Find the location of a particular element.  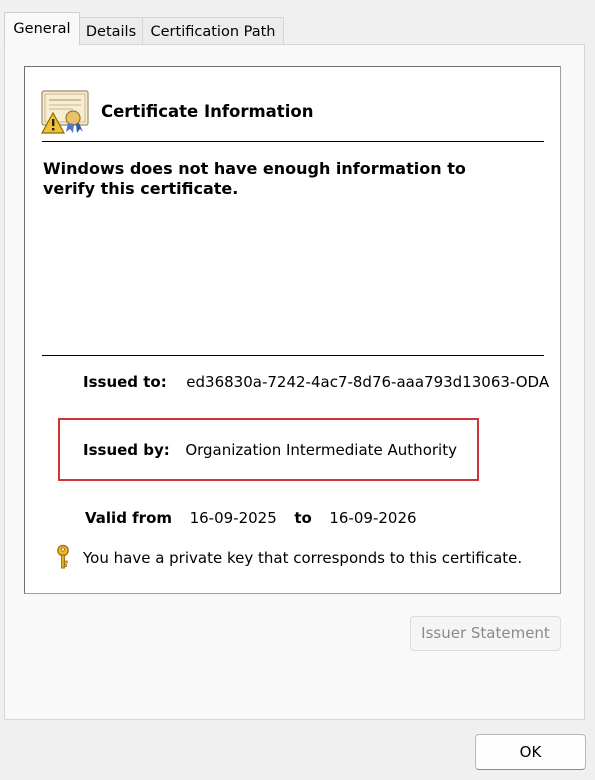

tab-strip: General Details Certification Path is located at coordinates (297, 23).